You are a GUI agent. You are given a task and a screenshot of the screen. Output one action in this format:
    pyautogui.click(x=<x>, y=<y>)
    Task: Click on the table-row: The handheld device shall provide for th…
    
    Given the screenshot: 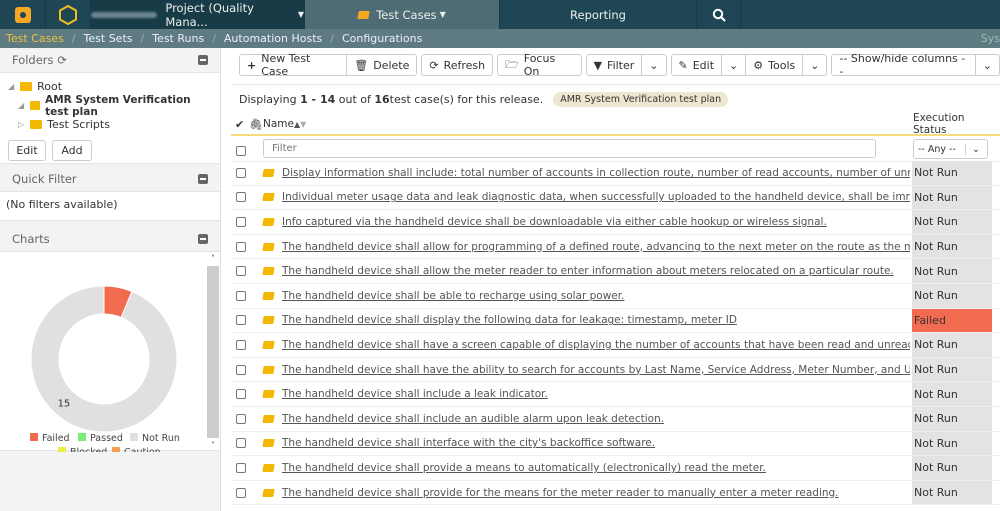 What is the action you would take?
    pyautogui.click(x=615, y=493)
    